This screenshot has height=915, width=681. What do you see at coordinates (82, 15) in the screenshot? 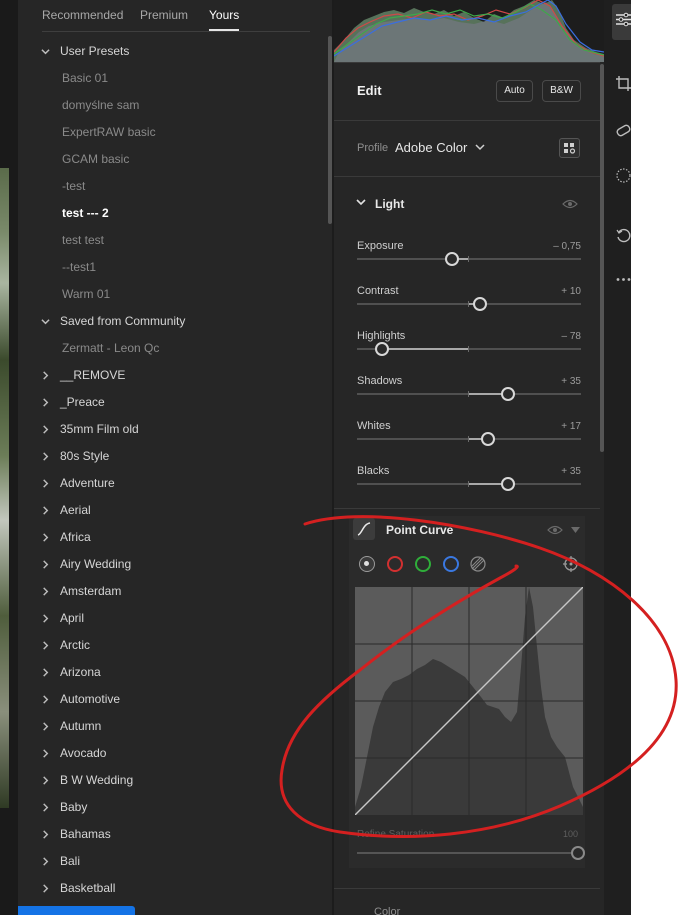
I see `tab-recommended: Recommended` at bounding box center [82, 15].